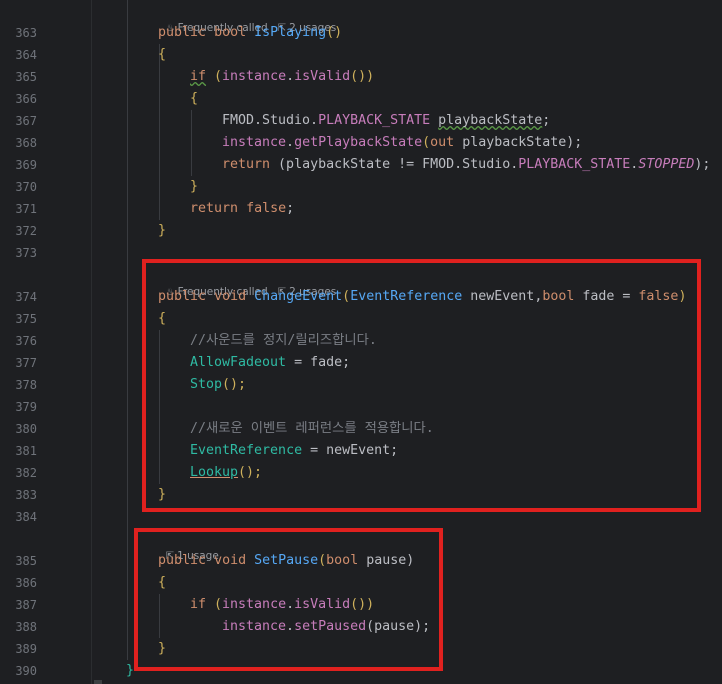  I want to click on method-name: IsPlaying, so click(290, 32).